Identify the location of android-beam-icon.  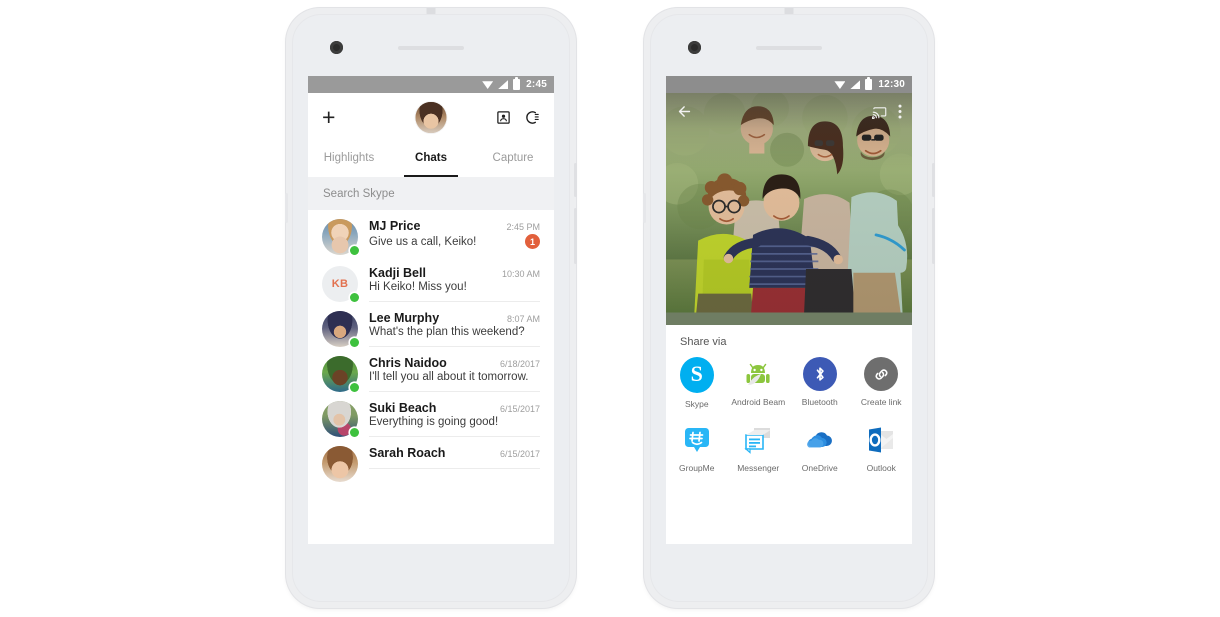
(758, 374).